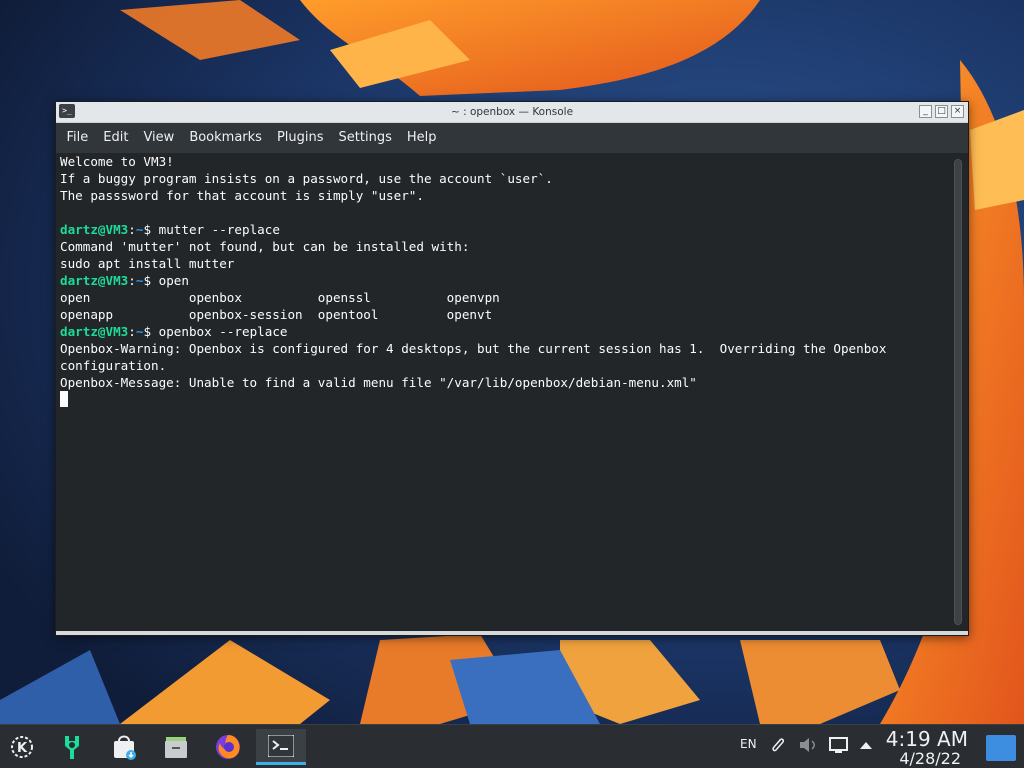 This screenshot has height=768, width=1024. Describe the element at coordinates (228, 747) in the screenshot. I see `firefox-icon` at that location.